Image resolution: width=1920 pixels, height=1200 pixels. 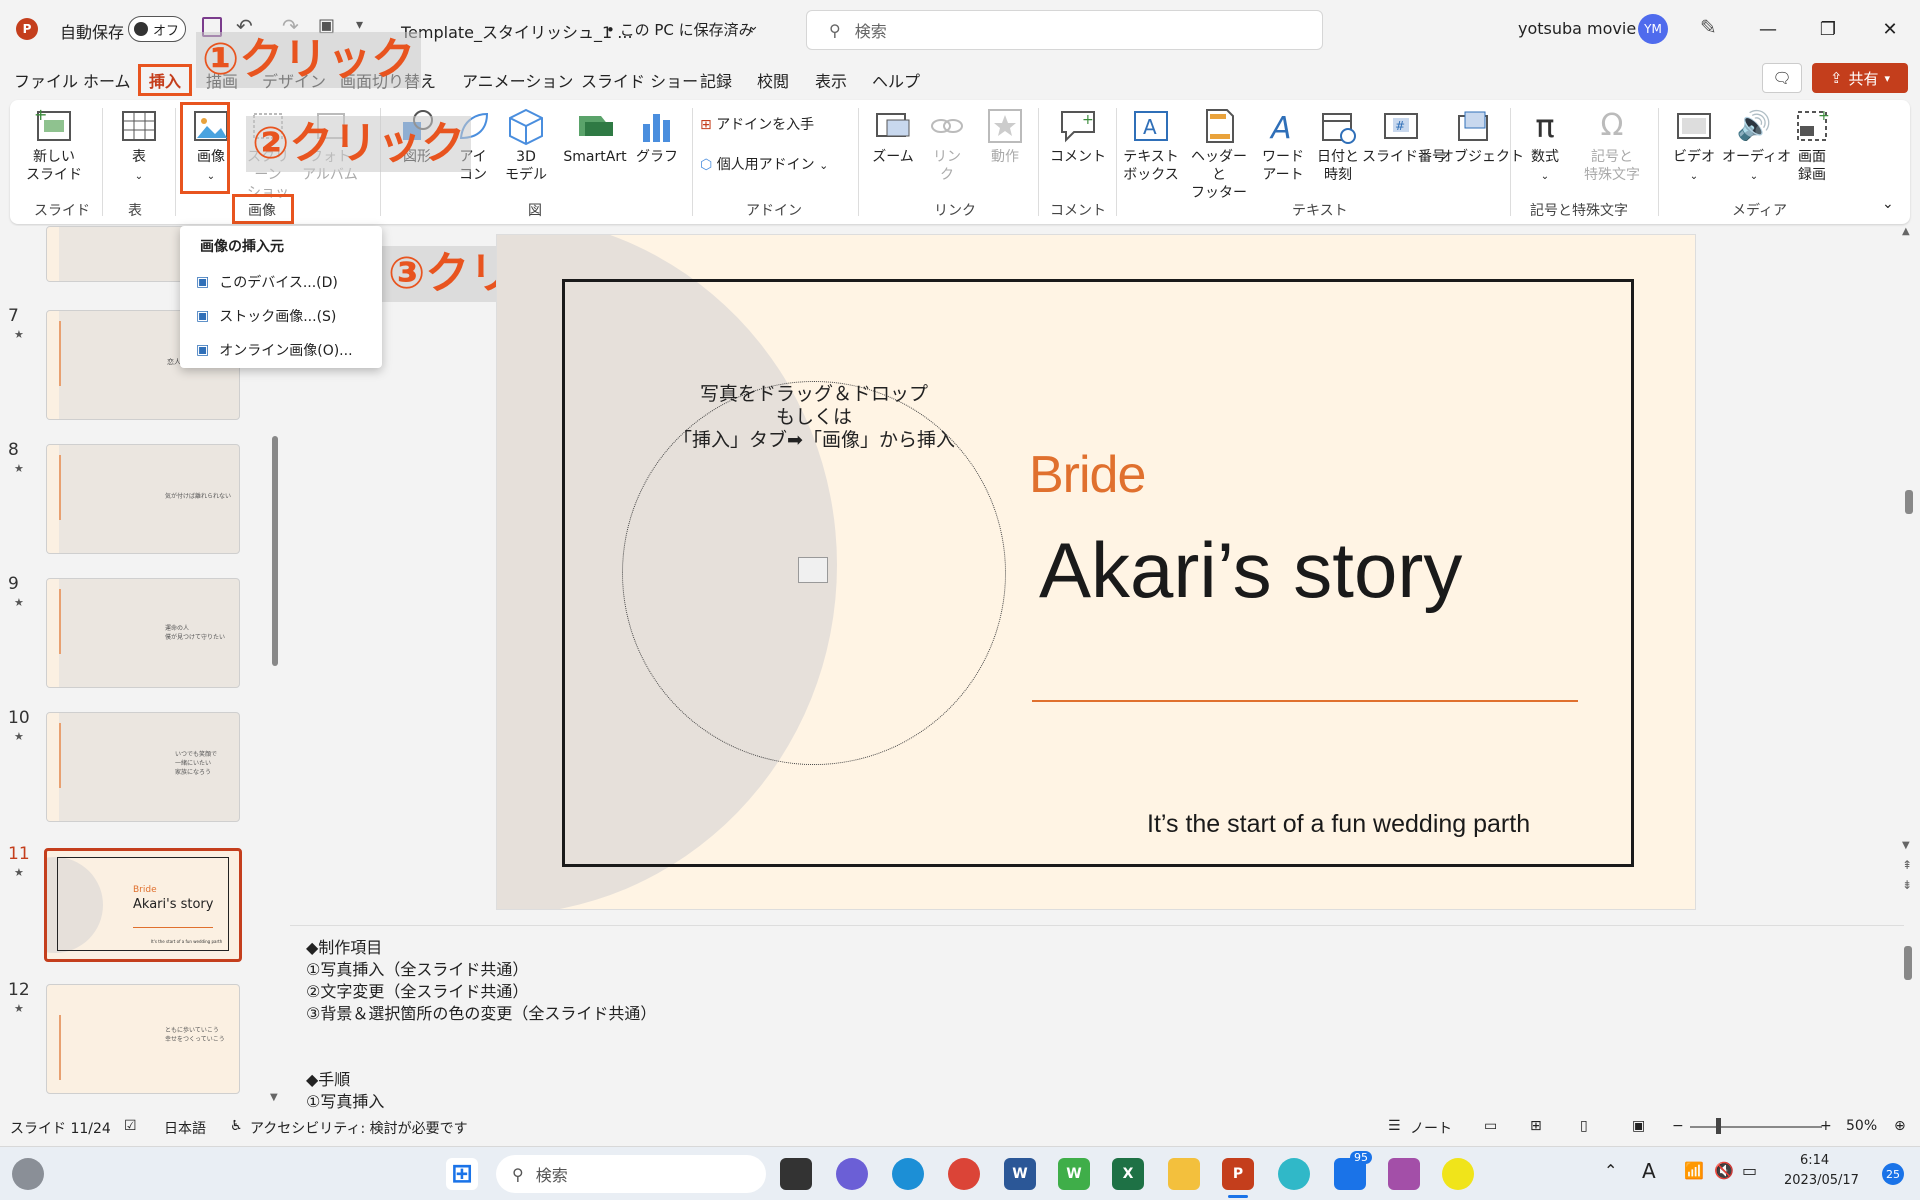 What do you see at coordinates (517, 80) in the screenshot?
I see `tab-animations: アニメーション` at bounding box center [517, 80].